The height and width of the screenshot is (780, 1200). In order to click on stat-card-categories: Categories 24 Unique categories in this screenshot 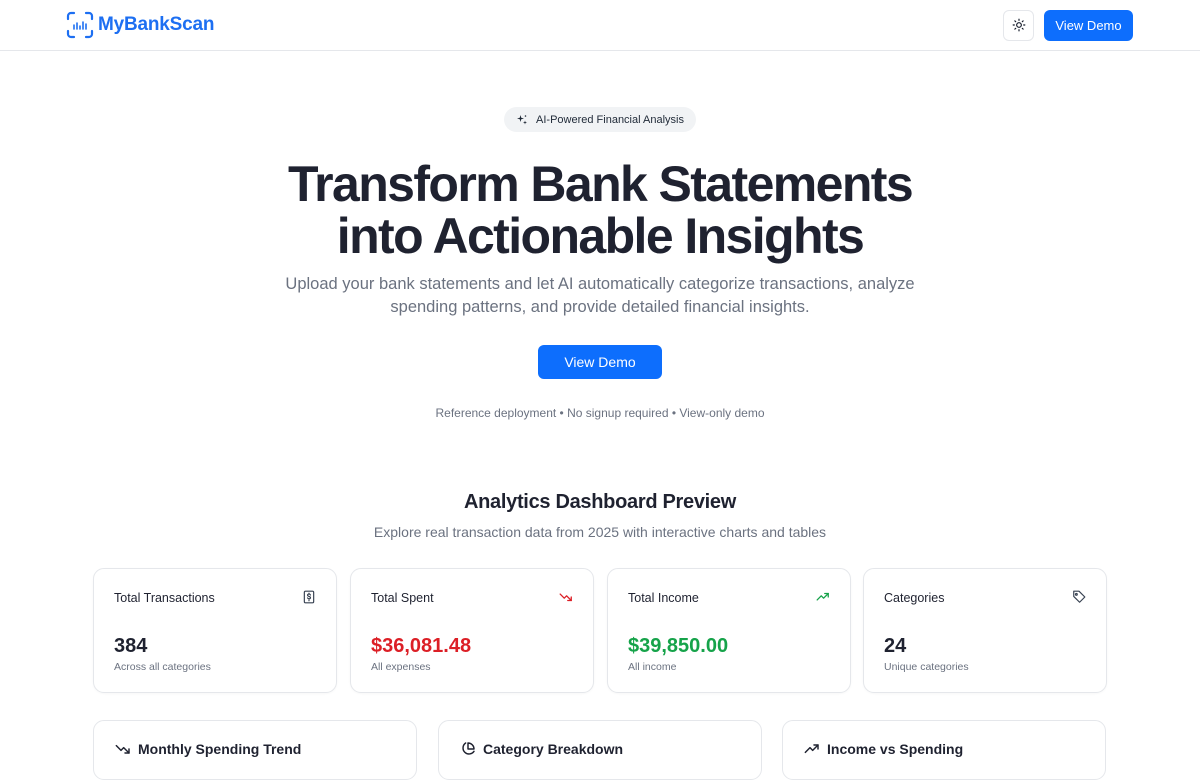, I will do `click(985, 630)`.